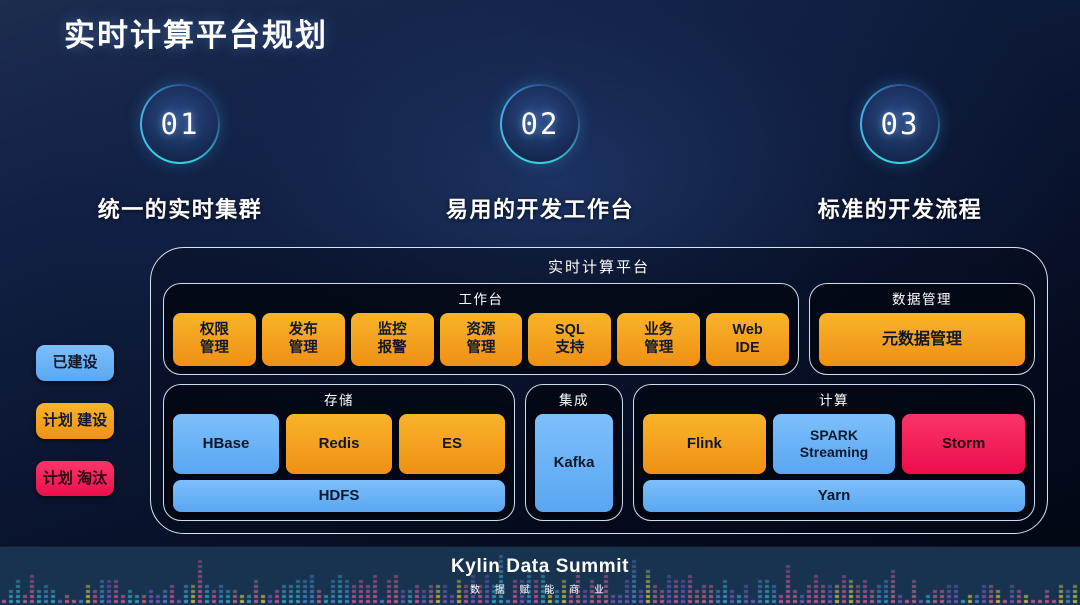 This screenshot has height=605, width=1080. I want to click on group-body: HBase Redis ES HDFS, so click(339, 463).